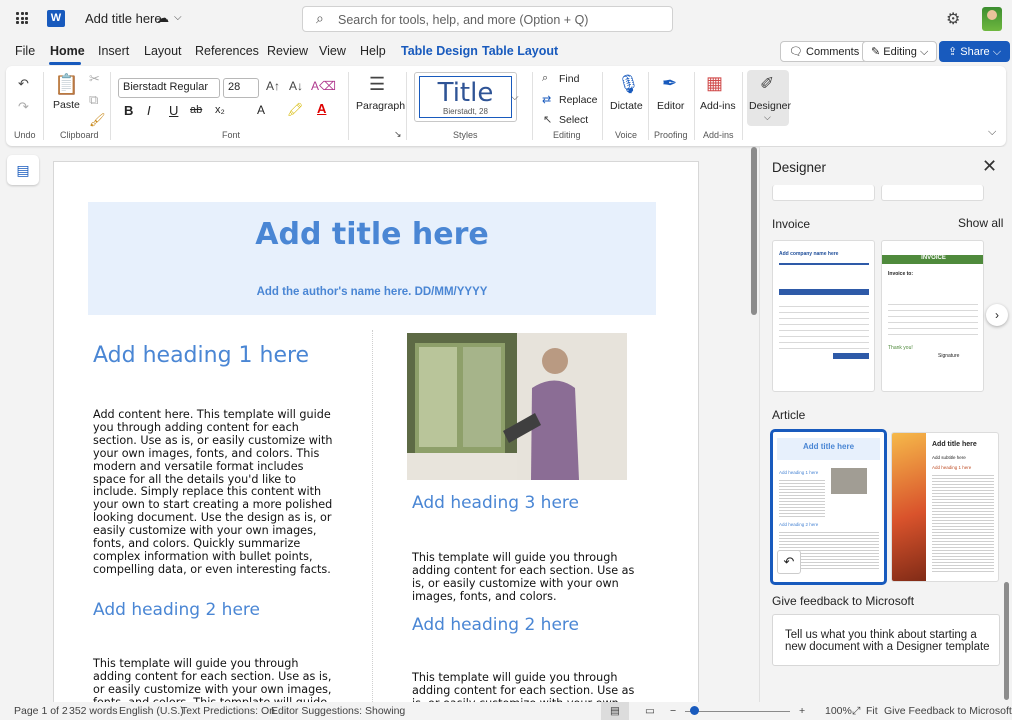 The height and width of the screenshot is (720, 1012). What do you see at coordinates (824, 51) in the screenshot?
I see `comments-button: 🗨 Comments` at bounding box center [824, 51].